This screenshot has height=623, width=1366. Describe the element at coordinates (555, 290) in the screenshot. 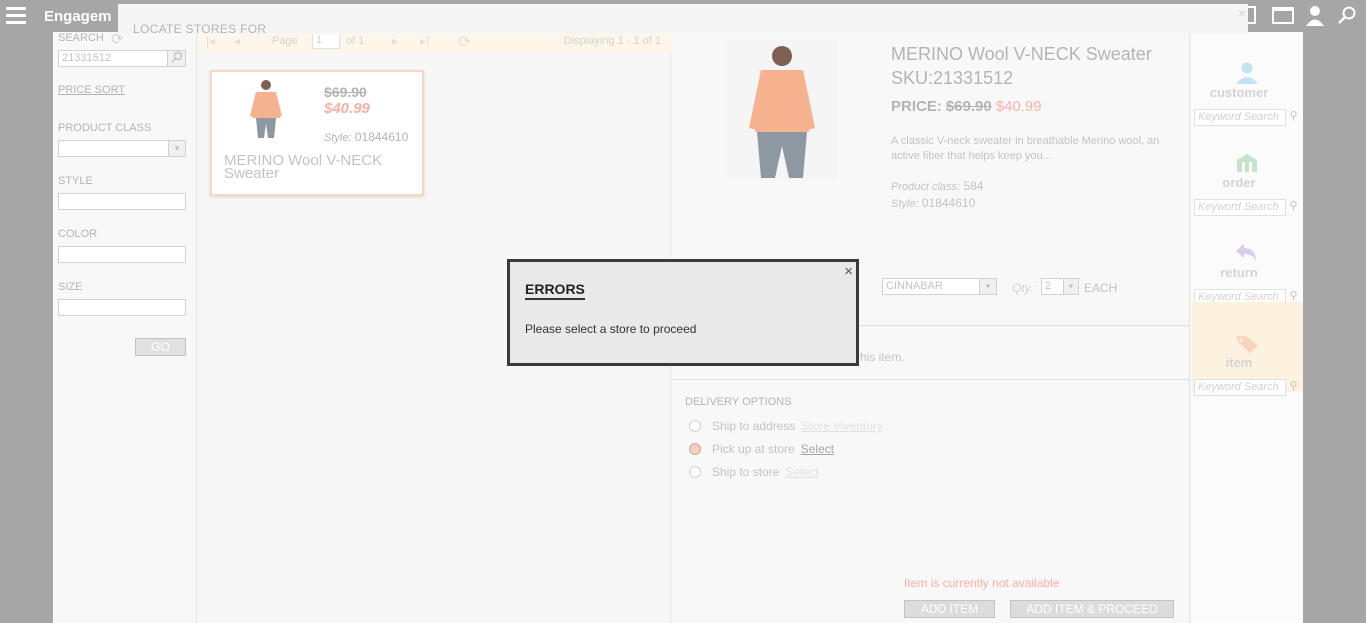

I see `error-title: ERRORS` at that location.